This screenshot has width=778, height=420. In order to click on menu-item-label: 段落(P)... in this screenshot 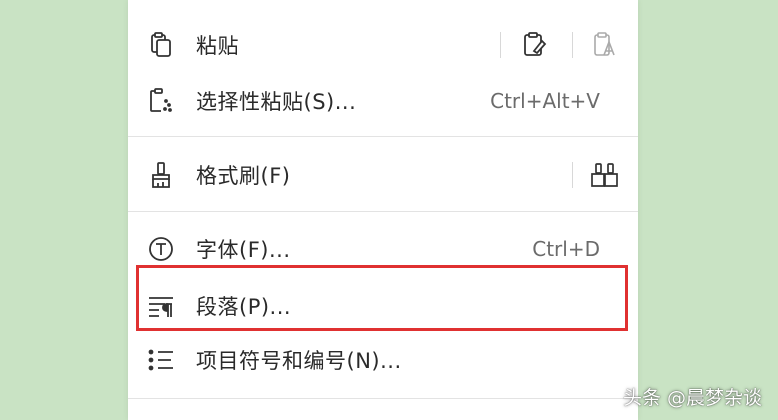, I will do `click(244, 307)`.